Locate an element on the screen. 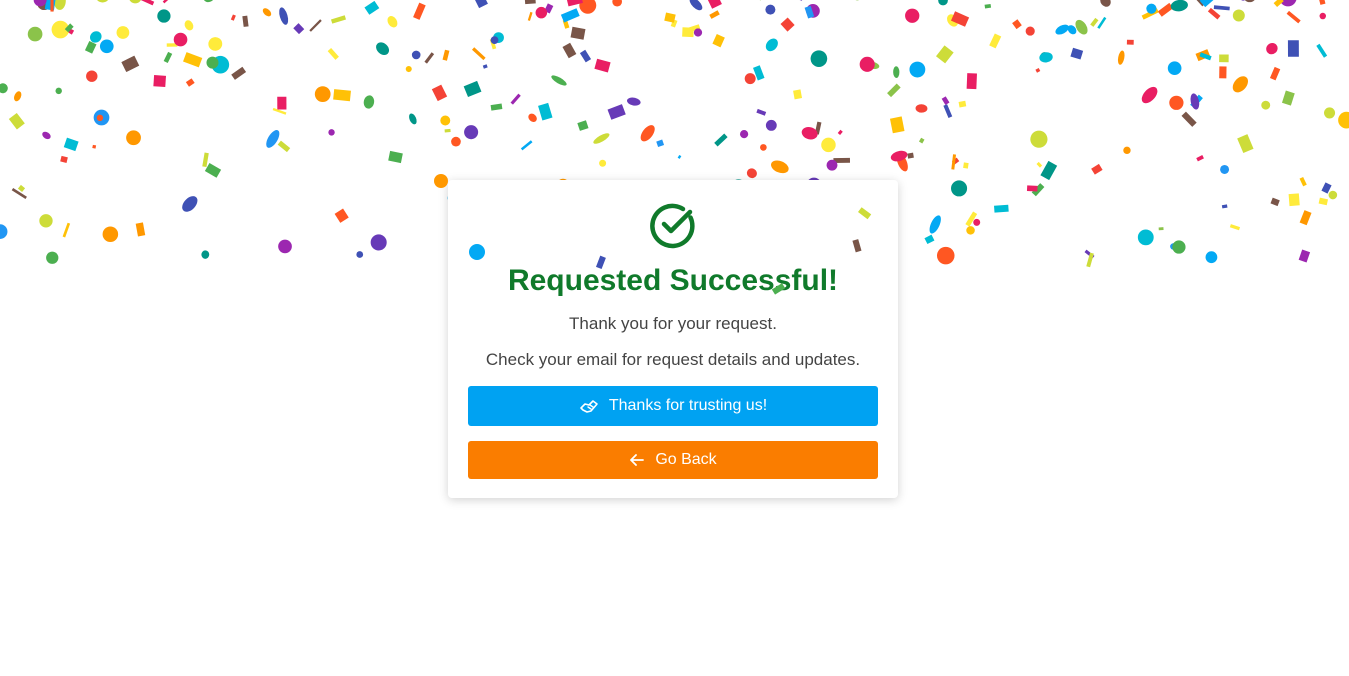 This screenshot has width=1349, height=676. handshake-icon is located at coordinates (589, 406).